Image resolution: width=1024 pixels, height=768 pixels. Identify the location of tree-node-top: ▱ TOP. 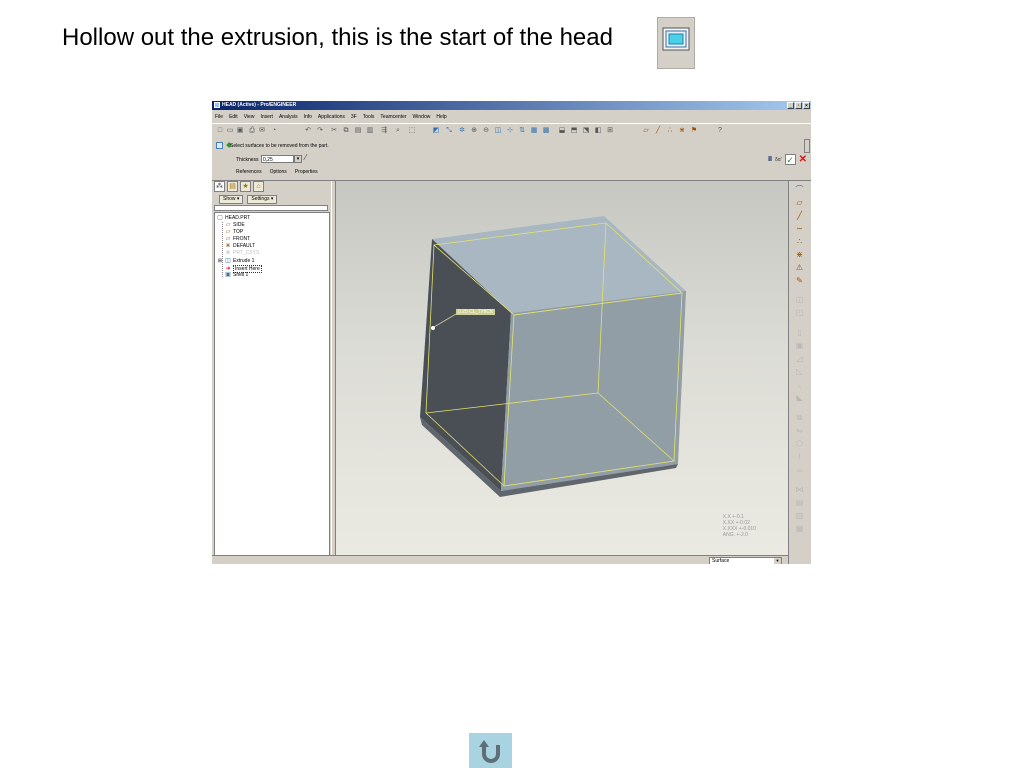
(234, 232).